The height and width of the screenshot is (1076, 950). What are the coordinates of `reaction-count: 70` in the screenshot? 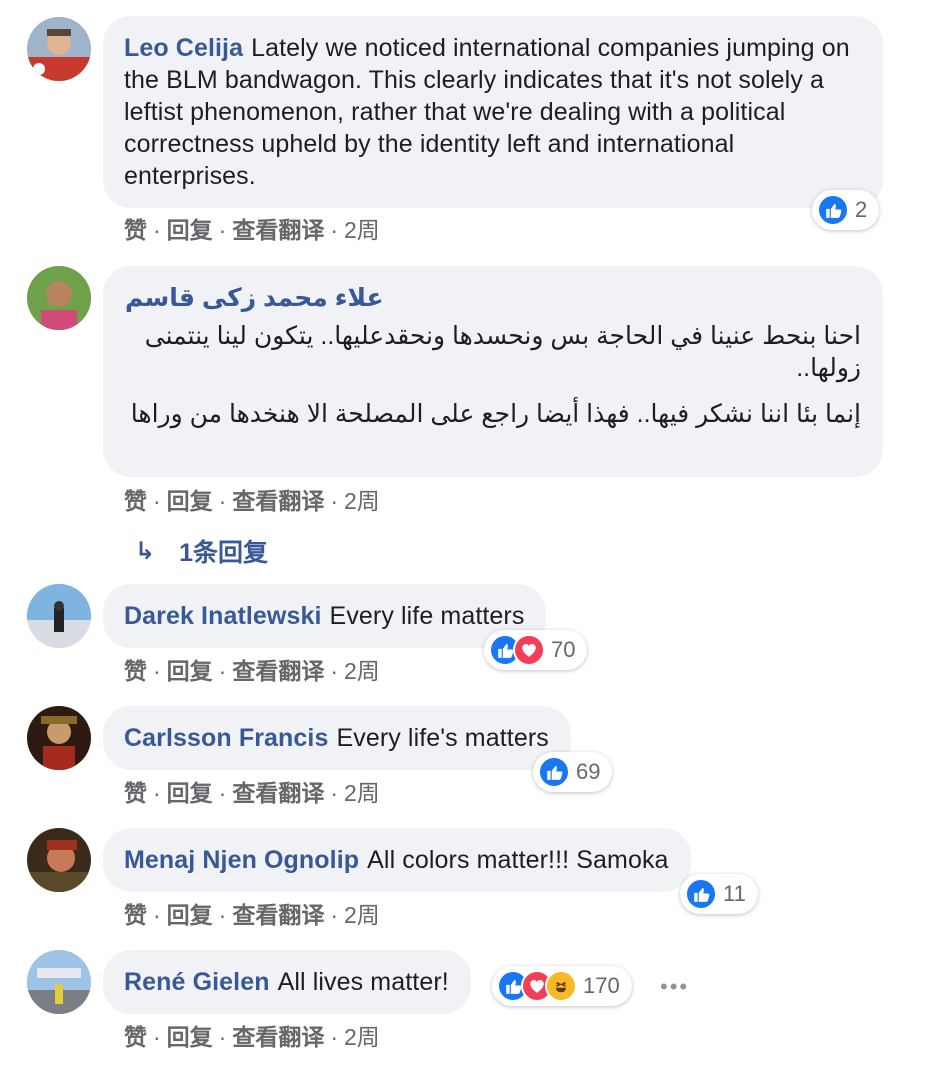 It's located at (563, 649).